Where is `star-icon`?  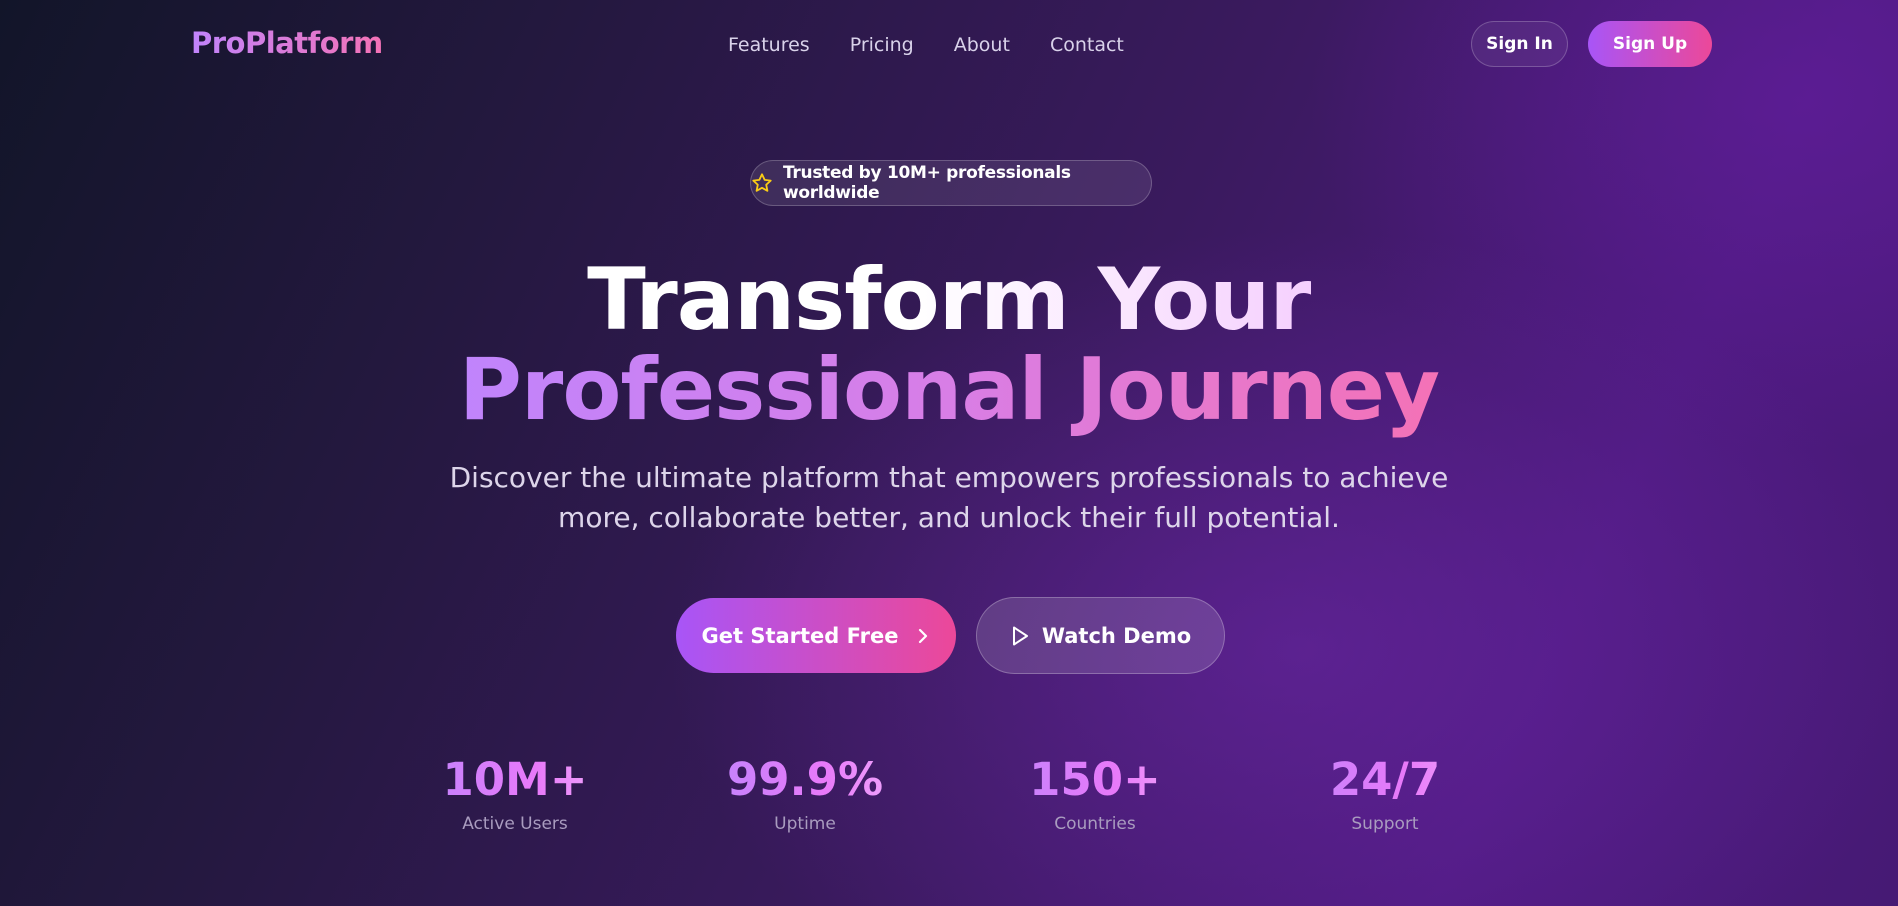 star-icon is located at coordinates (762, 183).